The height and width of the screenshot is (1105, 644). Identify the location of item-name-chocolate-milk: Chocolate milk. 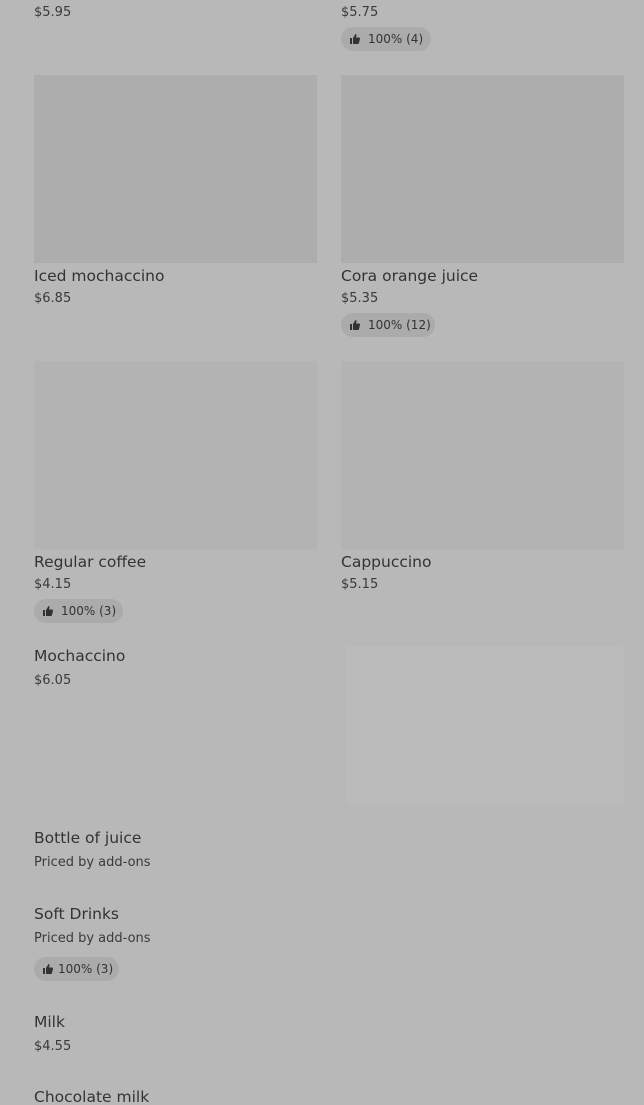
(91, 1096).